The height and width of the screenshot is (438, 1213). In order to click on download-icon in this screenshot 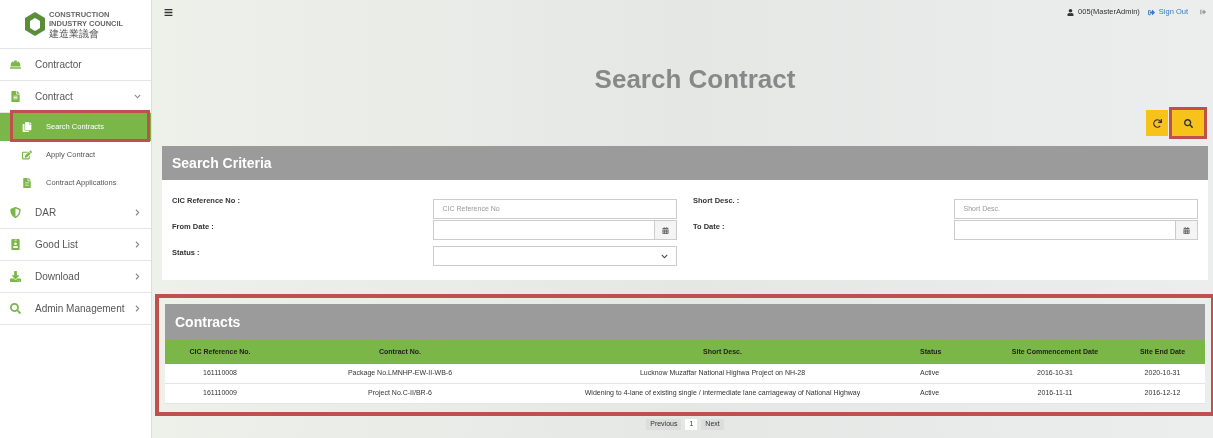, I will do `click(15, 276)`.